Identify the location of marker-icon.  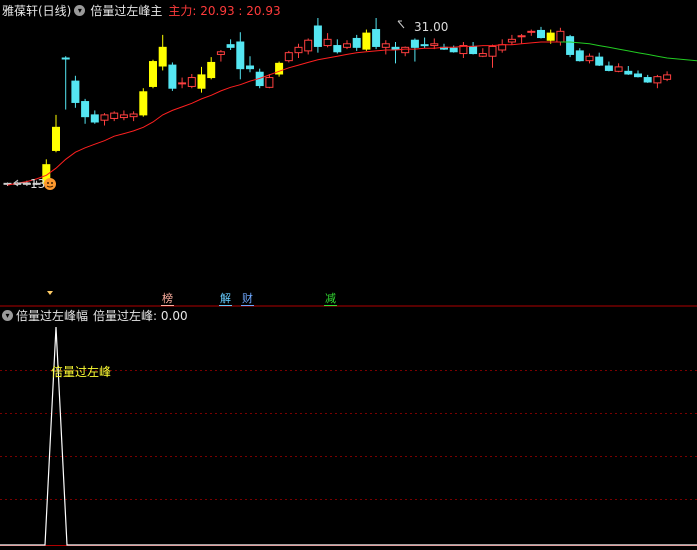
(50, 293).